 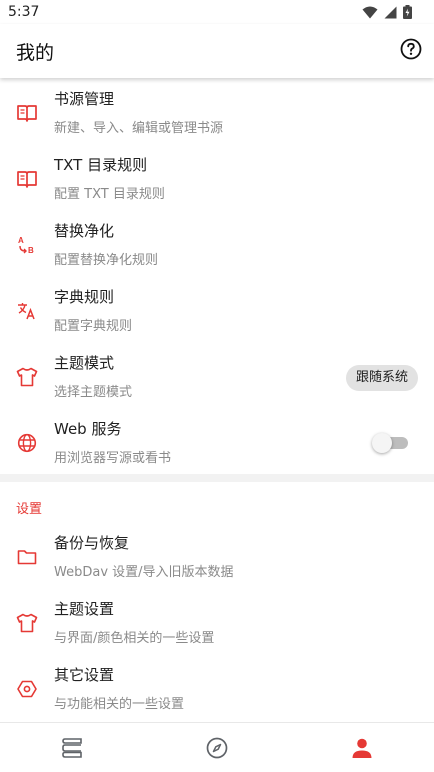 What do you see at coordinates (390, 12) in the screenshot?
I see `signal-icon` at bounding box center [390, 12].